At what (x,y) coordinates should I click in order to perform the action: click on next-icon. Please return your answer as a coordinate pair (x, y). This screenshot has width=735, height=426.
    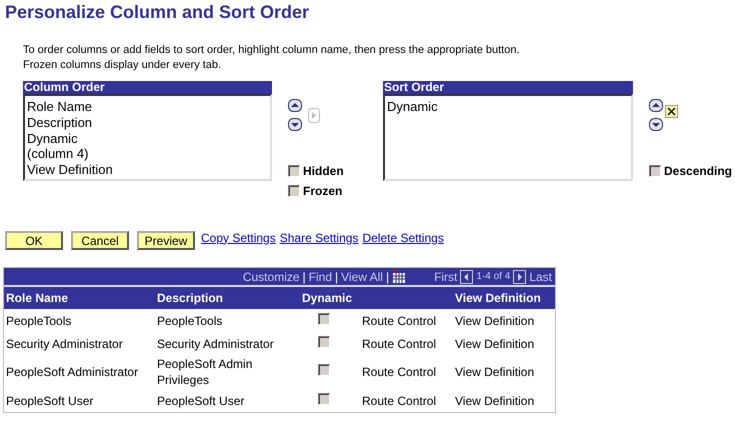
    Looking at the image, I should click on (519, 277).